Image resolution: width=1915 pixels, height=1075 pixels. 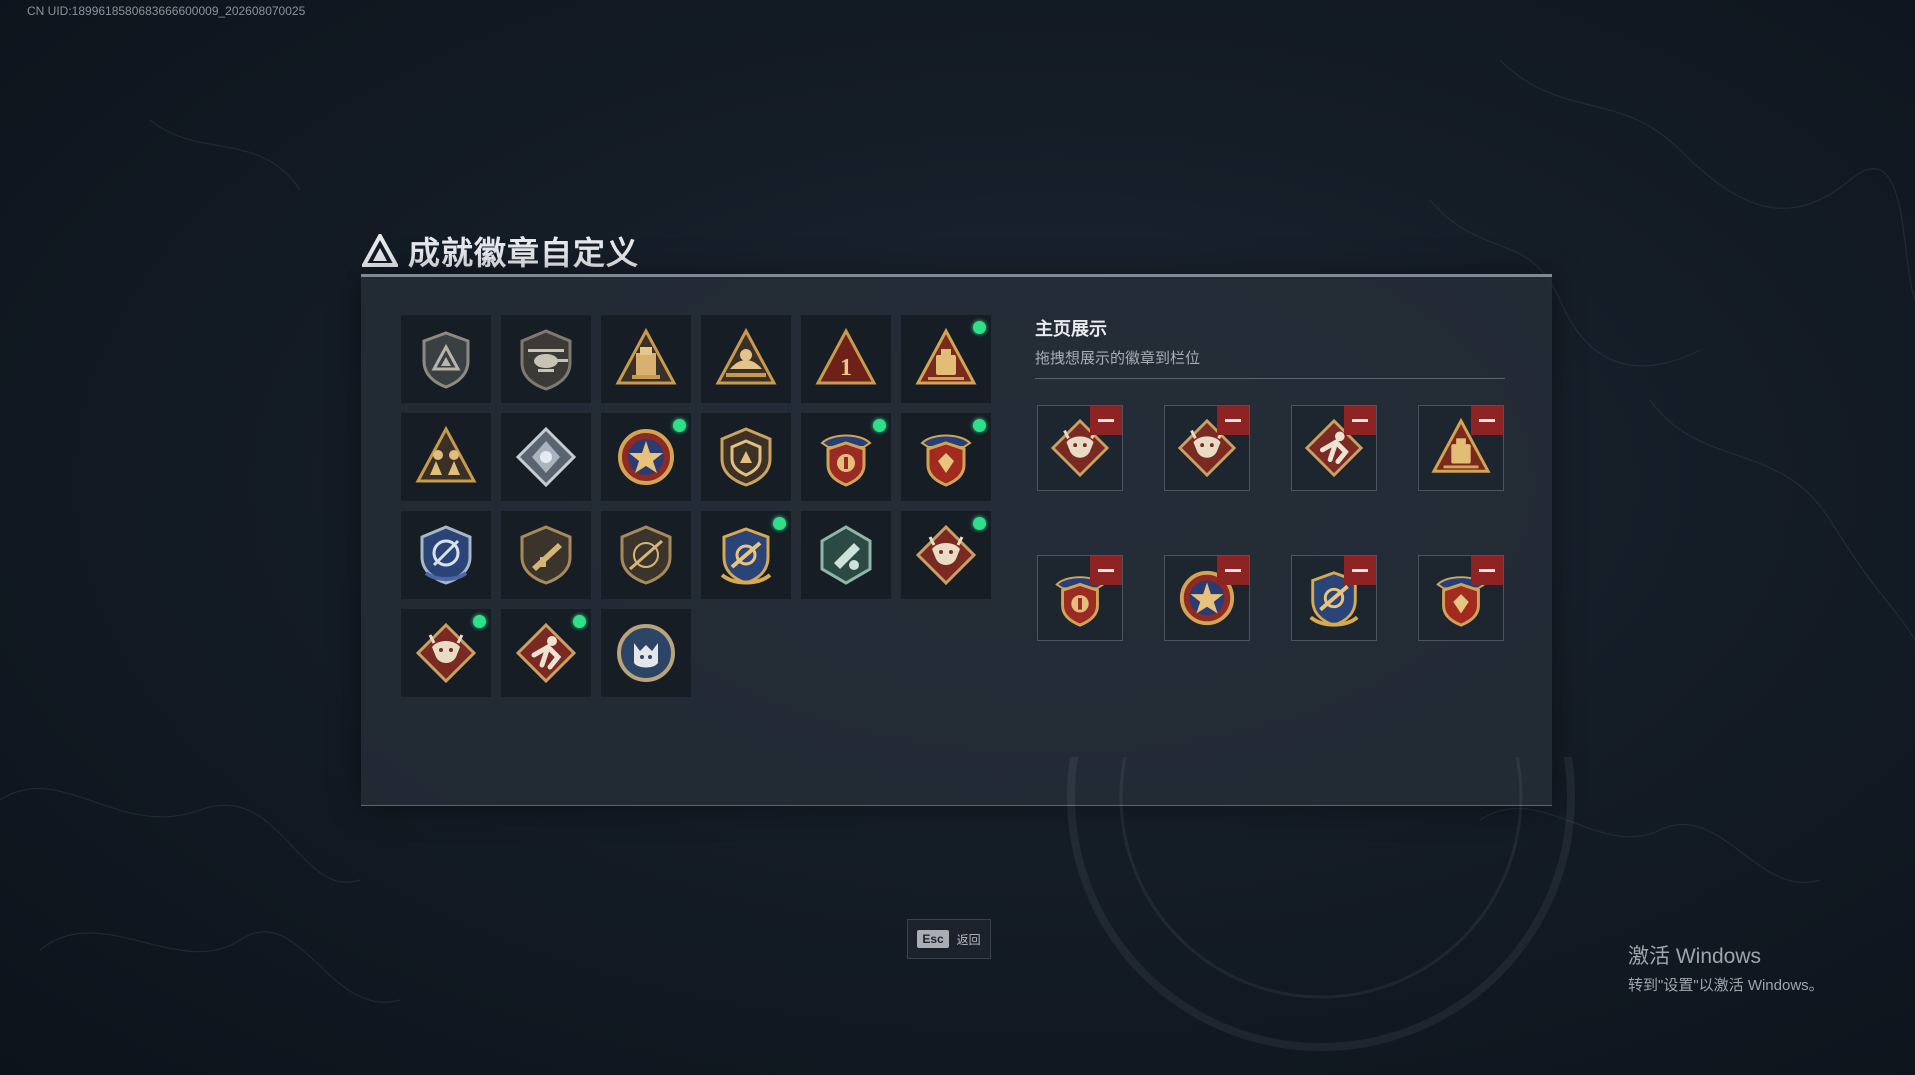 What do you see at coordinates (1695, 956) in the screenshot?
I see `watermark-title: 激活 Windows` at bounding box center [1695, 956].